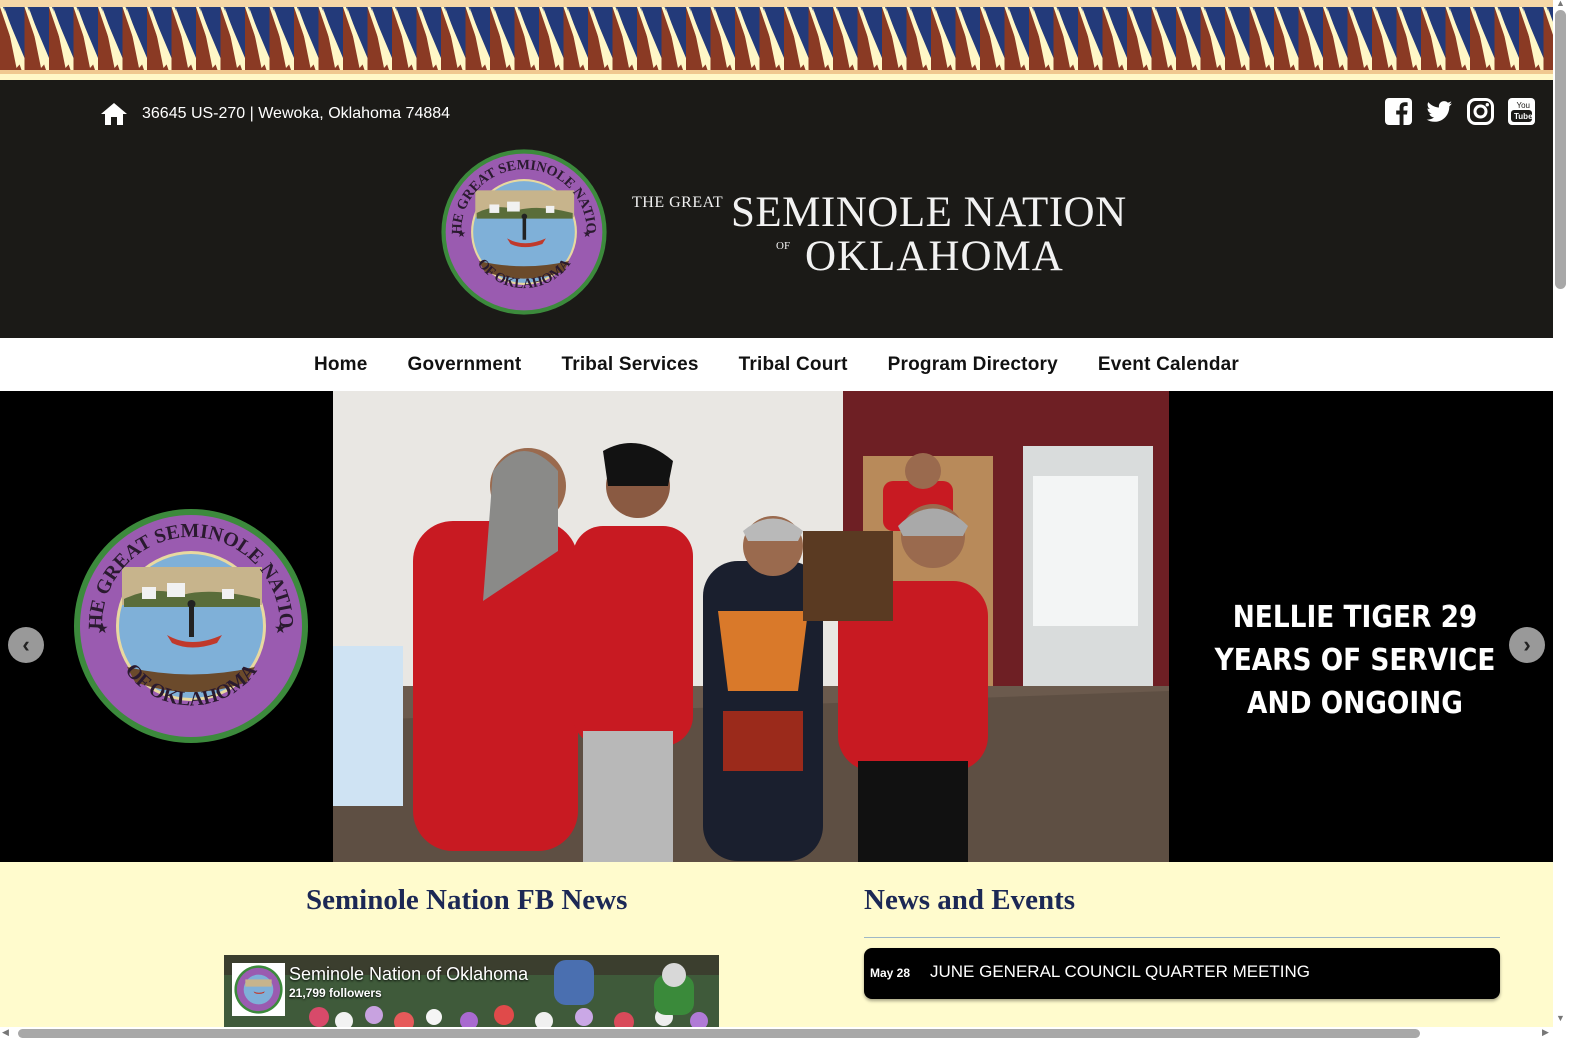 The width and height of the screenshot is (1584, 1053). I want to click on news-events-heading: News and Events, so click(970, 900).